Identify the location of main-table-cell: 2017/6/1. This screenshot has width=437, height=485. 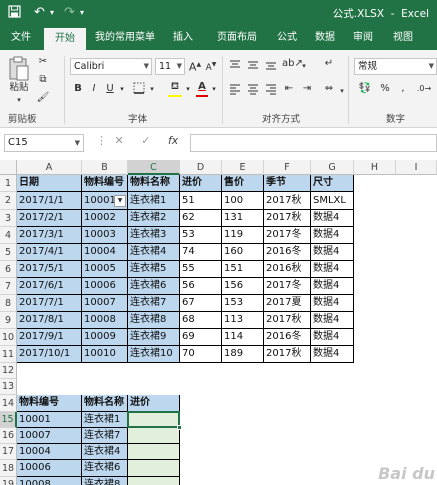
(49, 286).